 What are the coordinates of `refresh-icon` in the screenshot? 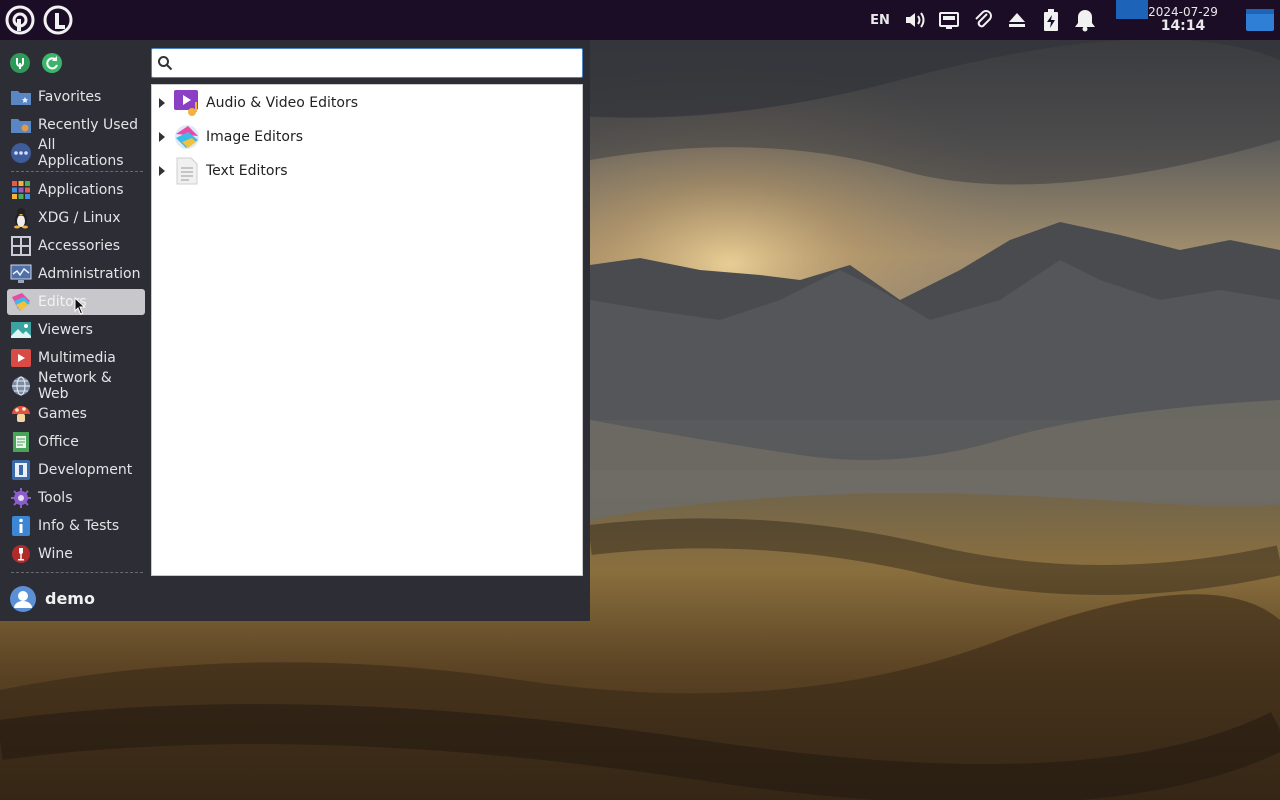 It's located at (52, 63).